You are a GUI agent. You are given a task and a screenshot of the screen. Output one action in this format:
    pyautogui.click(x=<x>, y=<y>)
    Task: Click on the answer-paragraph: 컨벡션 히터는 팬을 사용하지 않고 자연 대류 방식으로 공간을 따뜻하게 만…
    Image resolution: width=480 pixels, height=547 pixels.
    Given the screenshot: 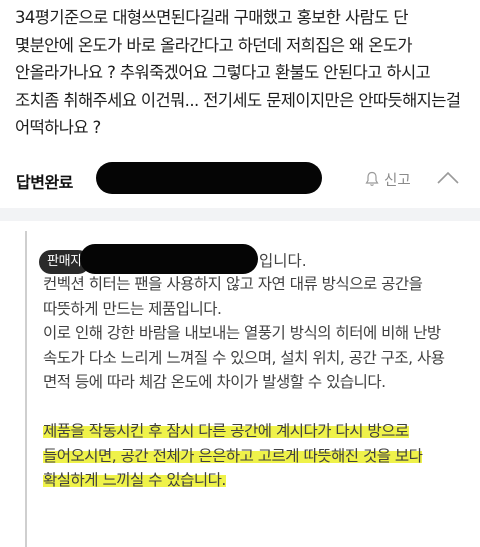 What is the action you would take?
    pyautogui.click(x=233, y=296)
    